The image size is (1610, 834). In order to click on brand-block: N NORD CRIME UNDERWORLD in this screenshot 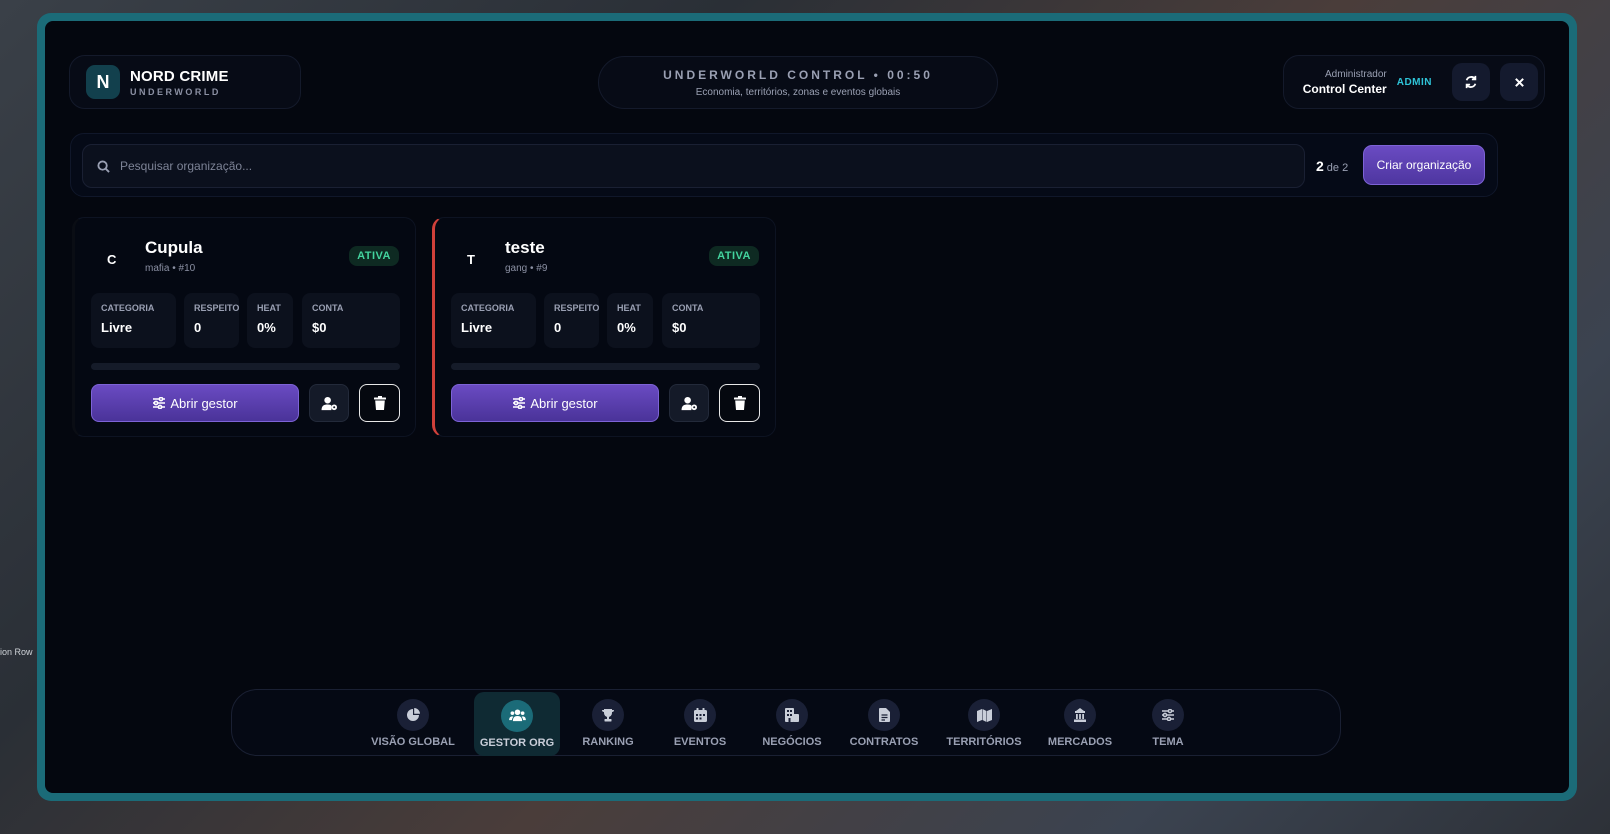, I will do `click(185, 82)`.